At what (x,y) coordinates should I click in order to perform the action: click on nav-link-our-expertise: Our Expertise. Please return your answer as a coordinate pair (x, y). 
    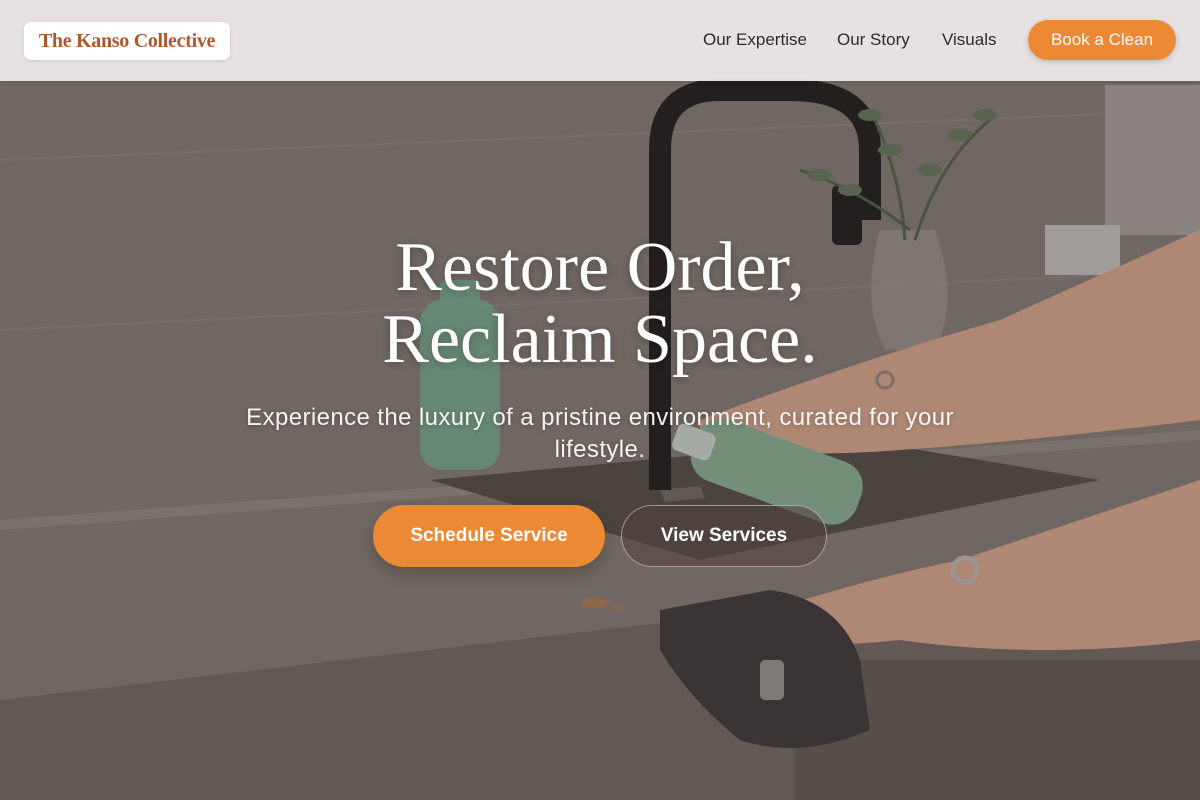
    Looking at the image, I should click on (755, 40).